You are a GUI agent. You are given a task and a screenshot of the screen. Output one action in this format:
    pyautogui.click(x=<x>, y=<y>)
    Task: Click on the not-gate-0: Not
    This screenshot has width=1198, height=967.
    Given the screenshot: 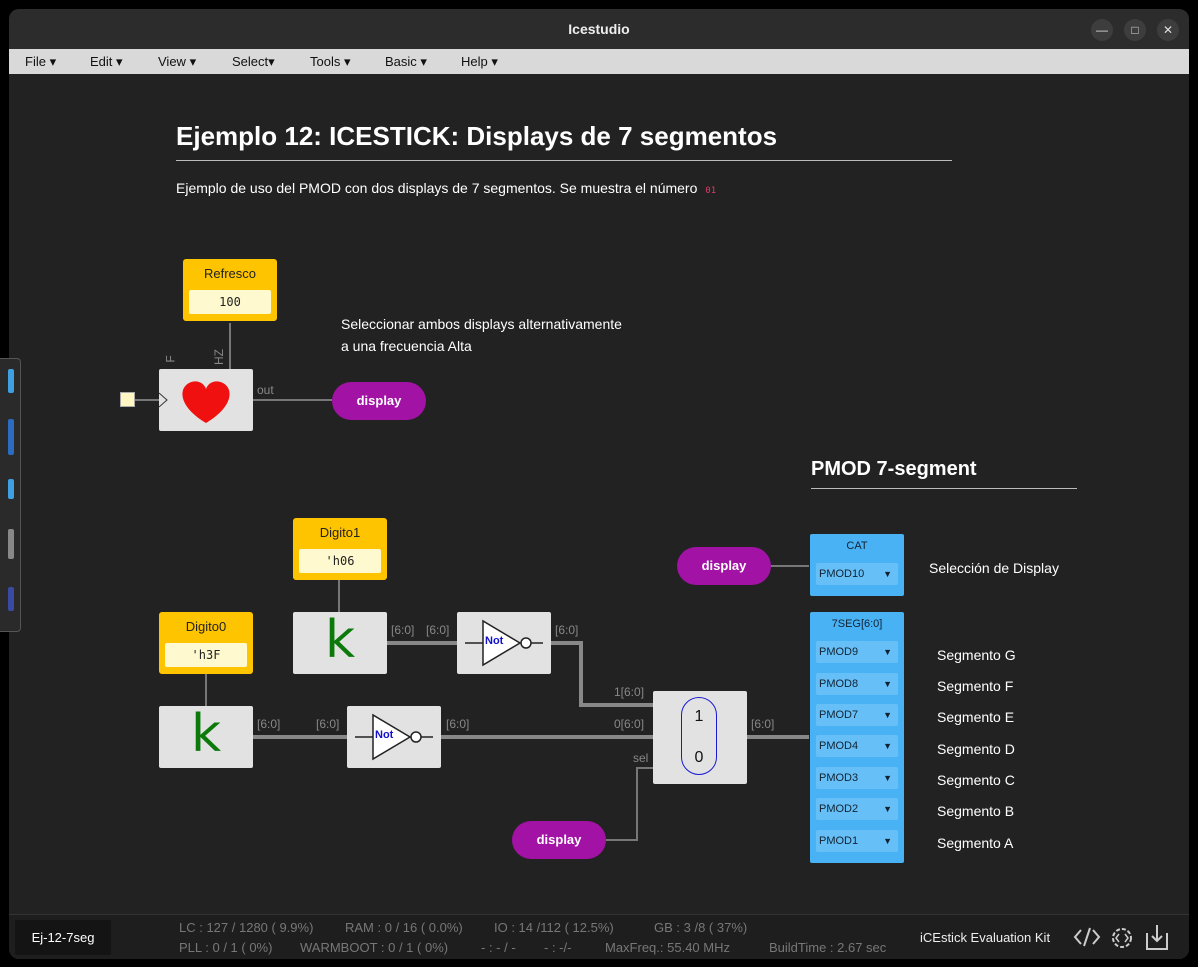 What is the action you would take?
    pyautogui.click(x=394, y=737)
    